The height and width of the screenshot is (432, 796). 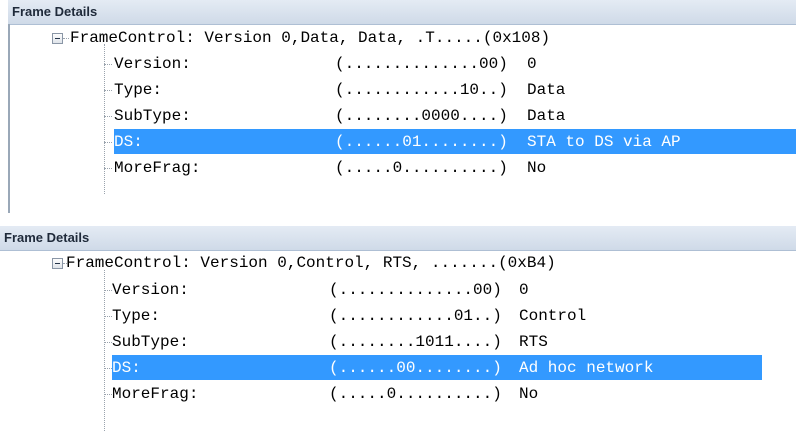 What do you see at coordinates (421, 116) in the screenshot?
I see `field-bits: (........0000....)` at bounding box center [421, 116].